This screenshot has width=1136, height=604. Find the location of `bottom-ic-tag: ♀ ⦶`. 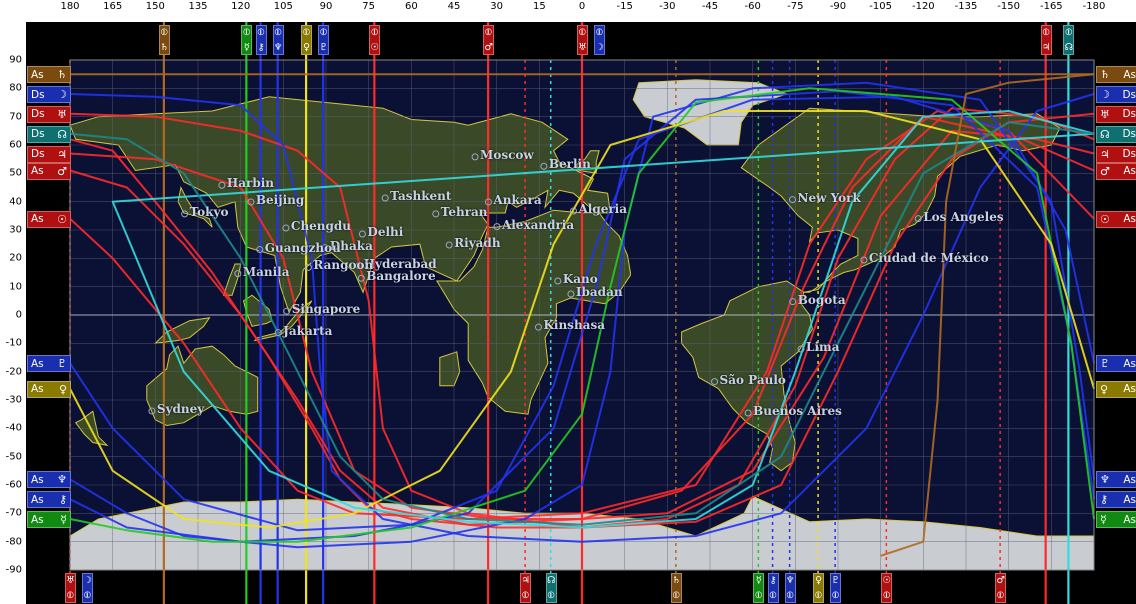

bottom-ic-tag: ♀ ⦶ is located at coordinates (819, 588).